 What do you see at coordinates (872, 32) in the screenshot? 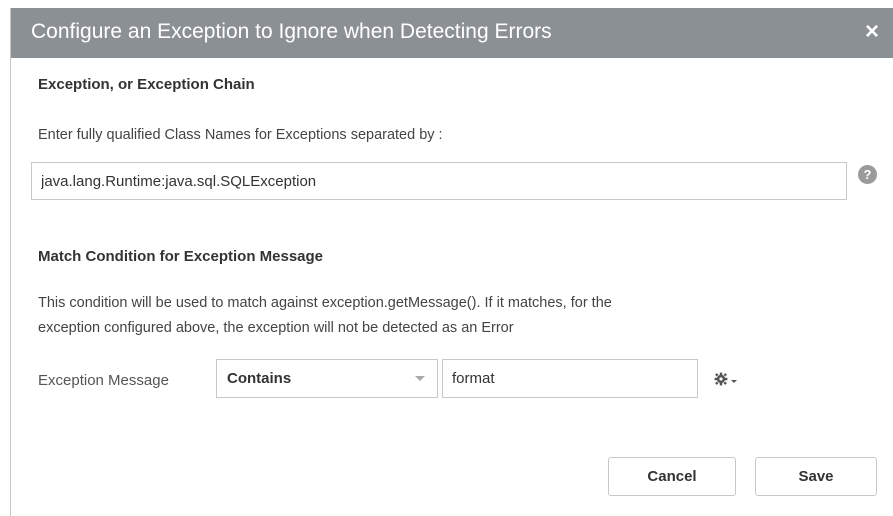
I see `close-icon: ×` at bounding box center [872, 32].